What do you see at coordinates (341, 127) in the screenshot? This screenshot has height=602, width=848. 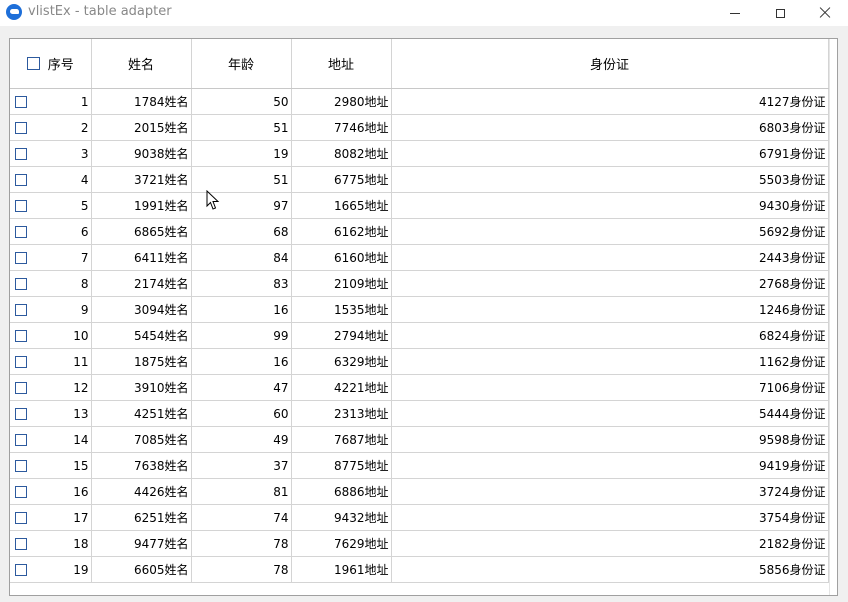 I see `row-address-cell: 7746地址` at bounding box center [341, 127].